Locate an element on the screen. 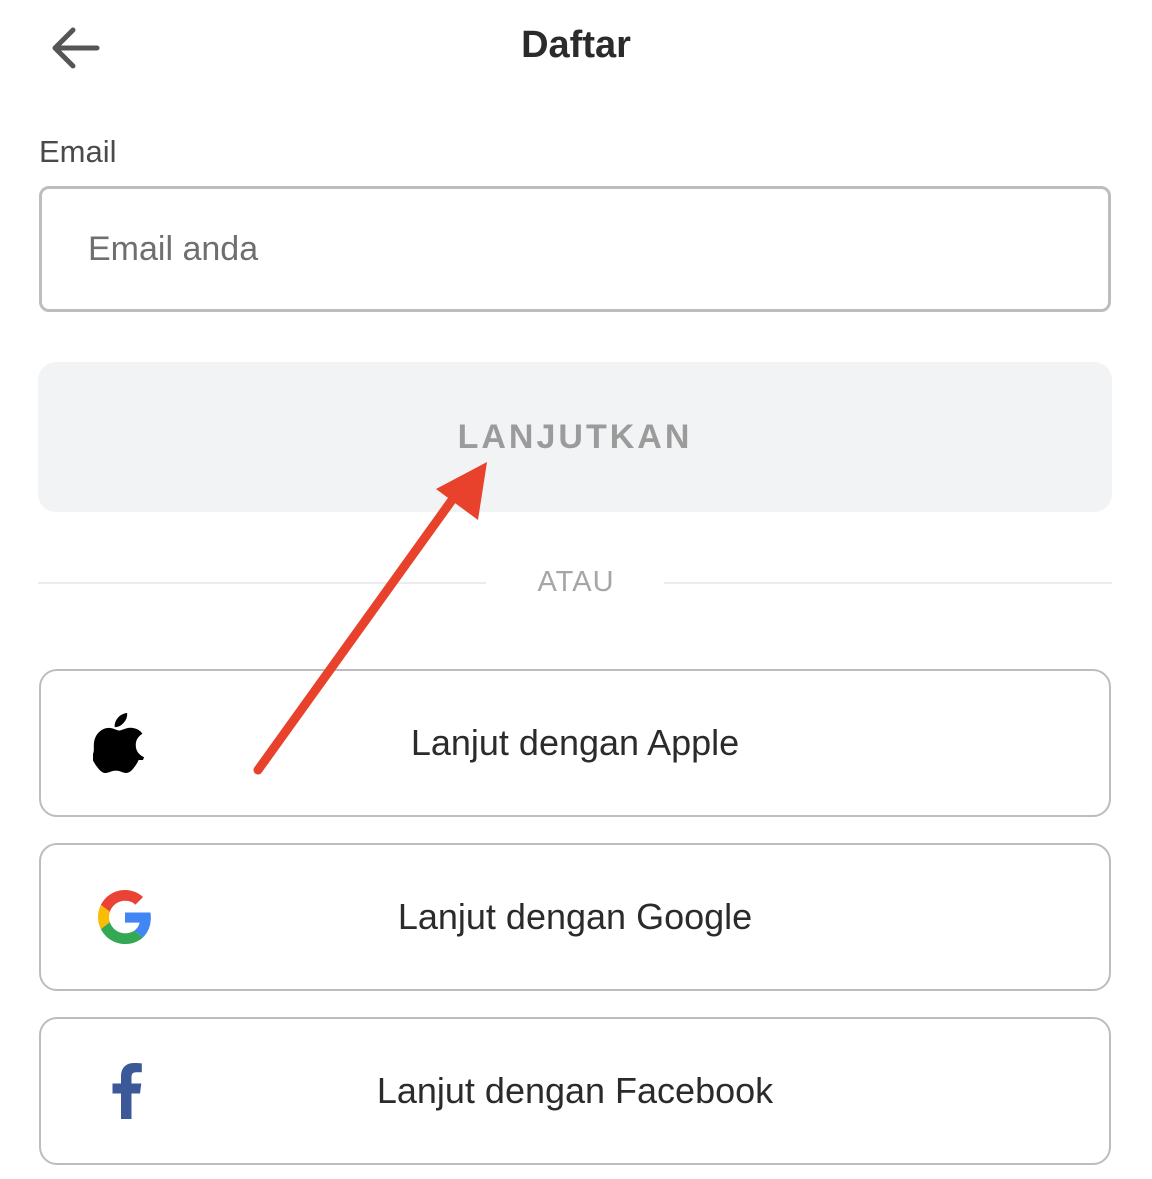  continue-with-facebook-button: Lanjut dengan Facebook is located at coordinates (575, 1091).